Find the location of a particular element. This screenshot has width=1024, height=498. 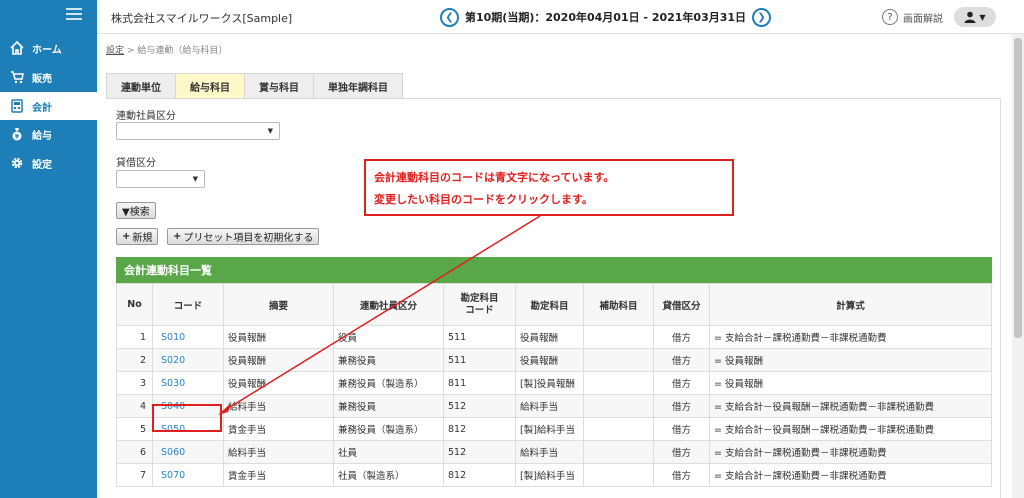

account-cell: 給料手当 is located at coordinates (549, 452).